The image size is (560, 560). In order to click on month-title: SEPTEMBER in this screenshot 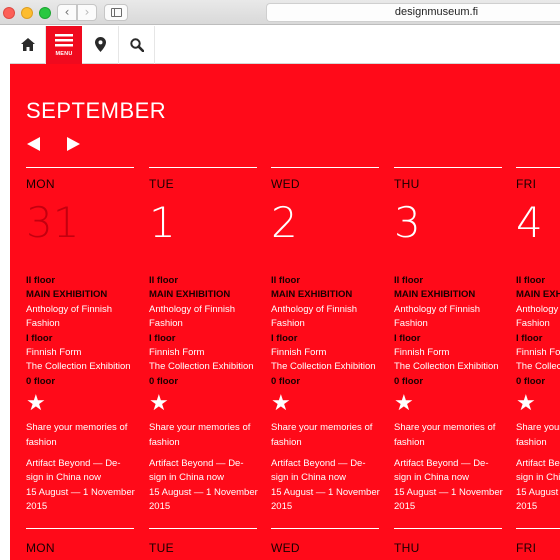, I will do `click(96, 110)`.